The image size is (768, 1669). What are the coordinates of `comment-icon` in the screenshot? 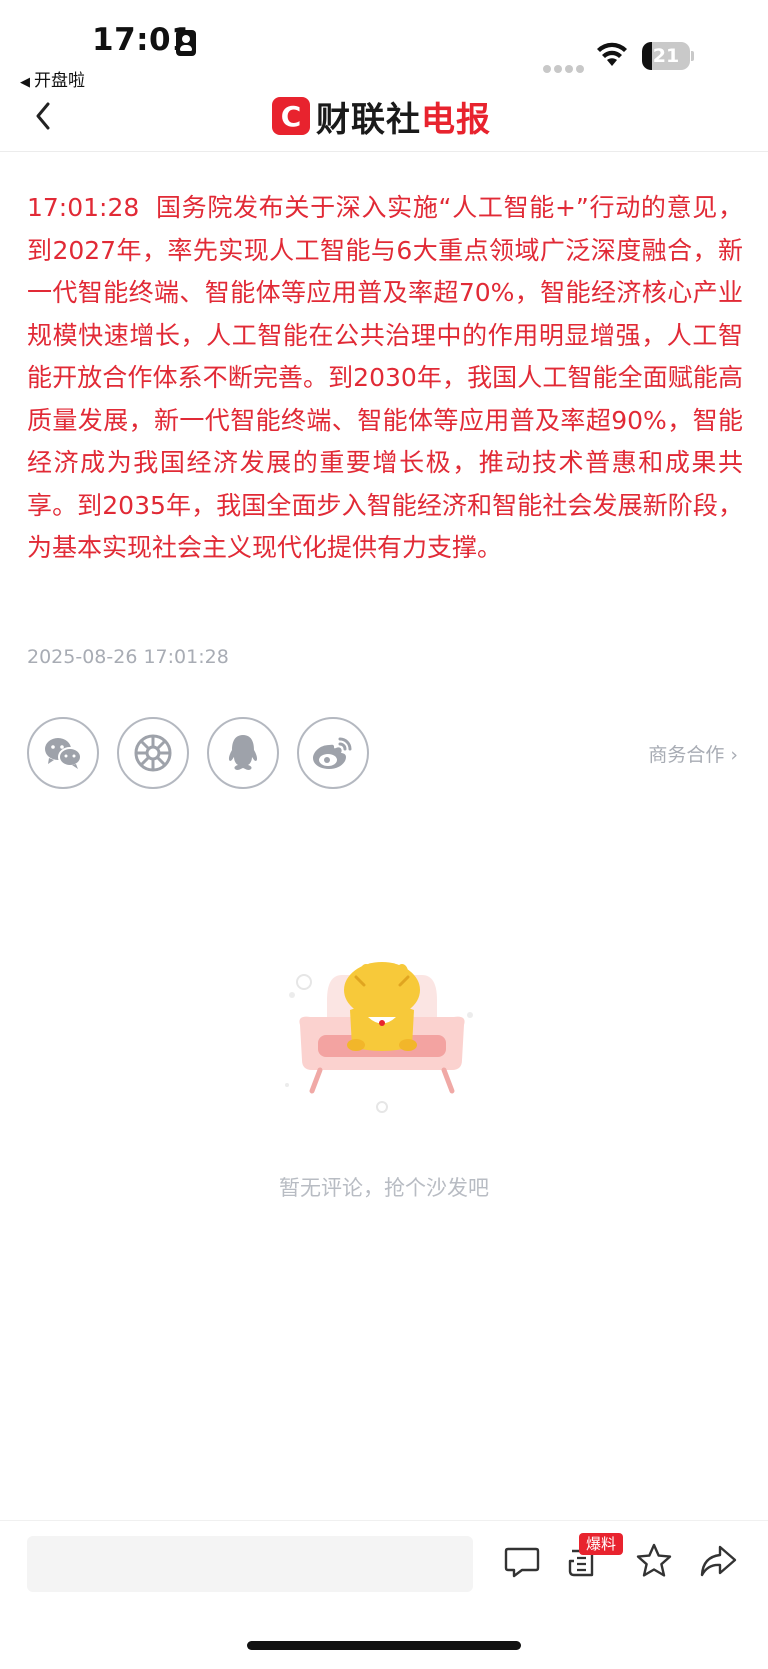 It's located at (522, 1561).